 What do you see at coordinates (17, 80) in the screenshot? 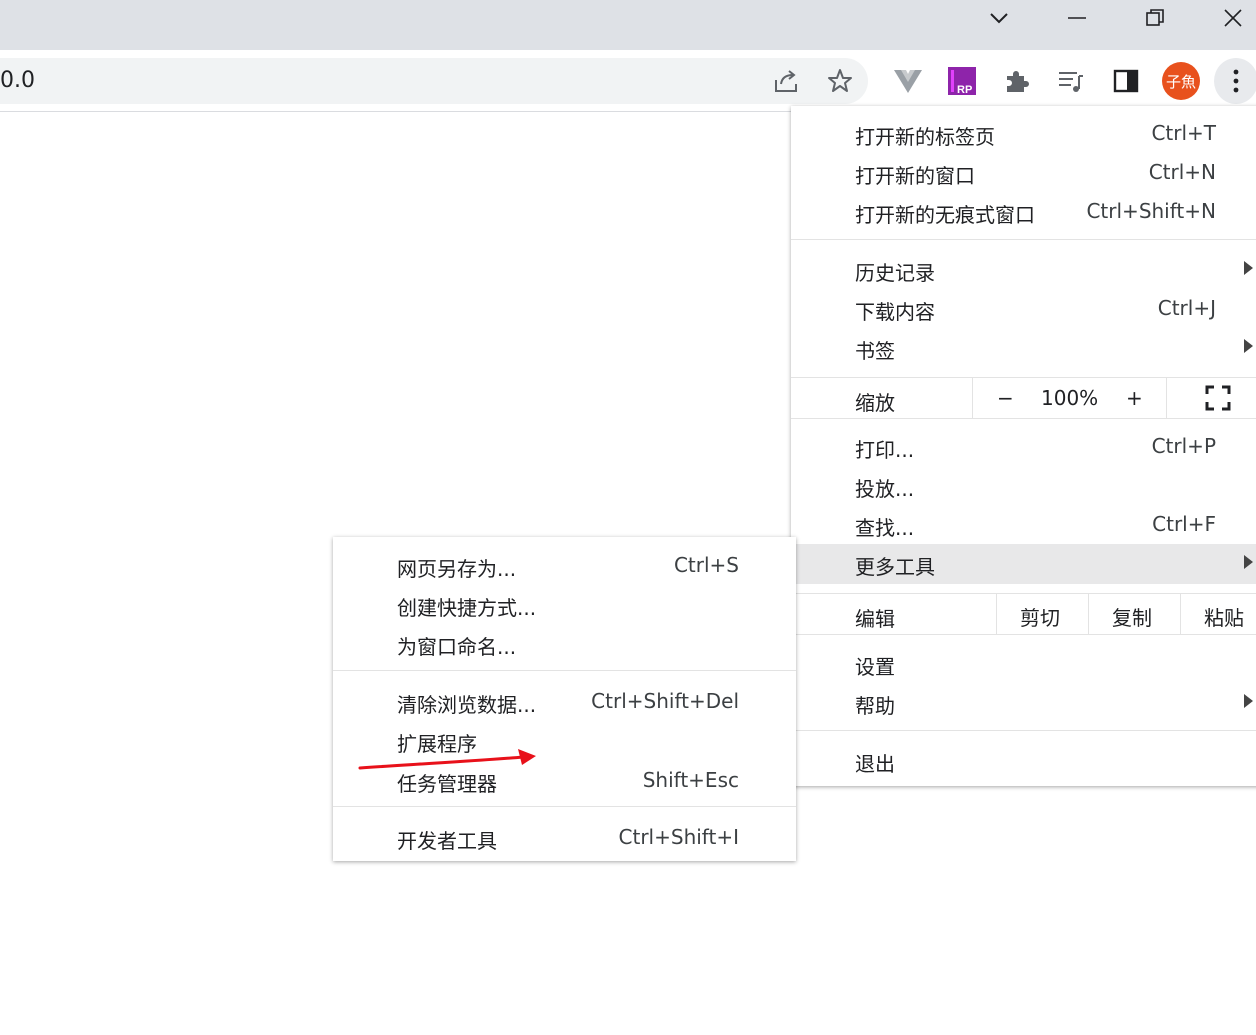
I see `address-text: 0.0` at bounding box center [17, 80].